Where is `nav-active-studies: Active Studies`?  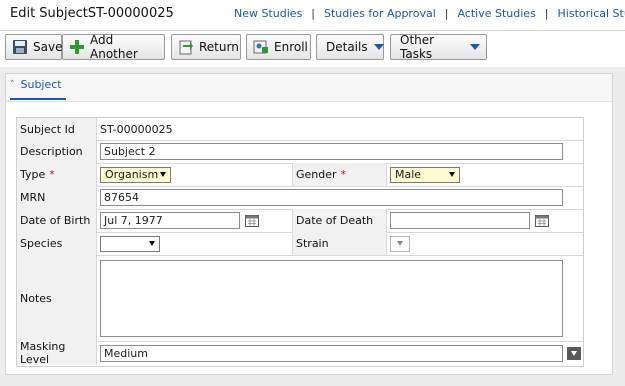 nav-active-studies: Active Studies is located at coordinates (496, 13).